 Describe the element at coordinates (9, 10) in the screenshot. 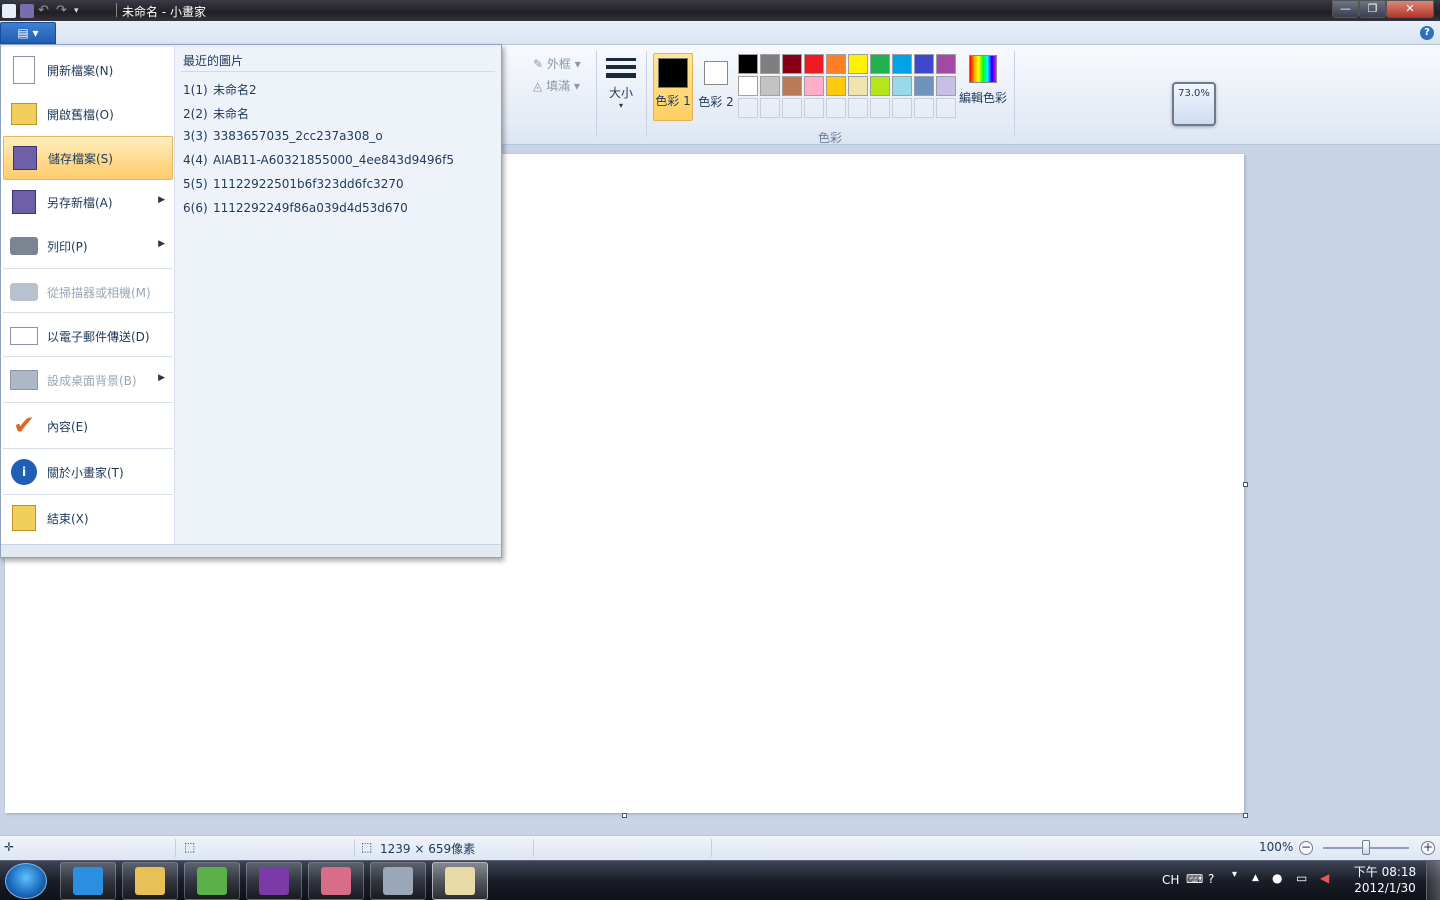

I see `paint-app-icon` at that location.